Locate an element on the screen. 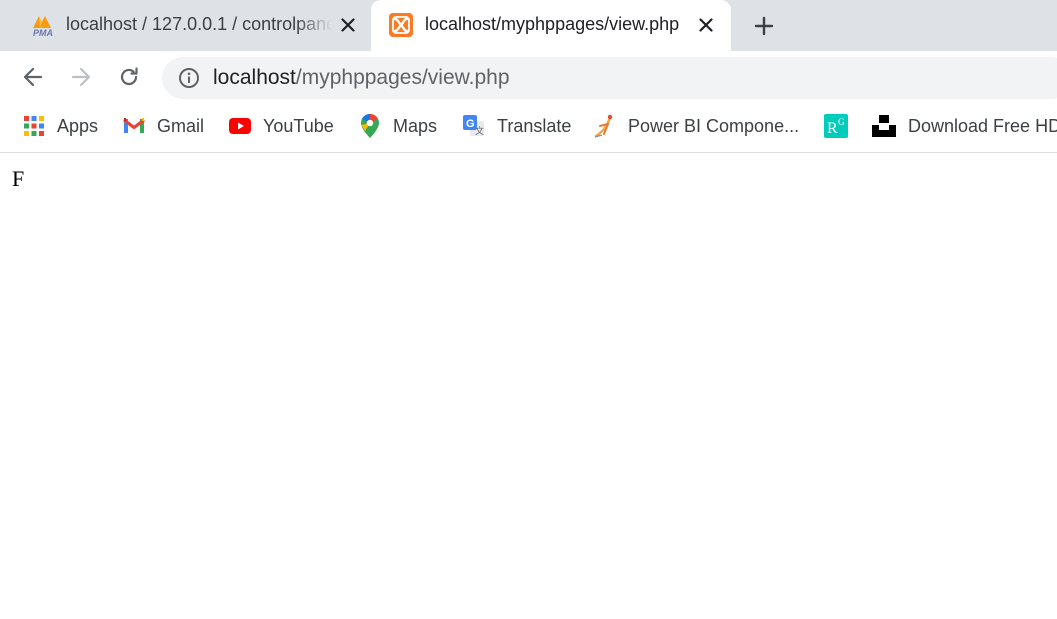 The width and height of the screenshot is (1057, 619). powerbi-icon is located at coordinates (605, 126).